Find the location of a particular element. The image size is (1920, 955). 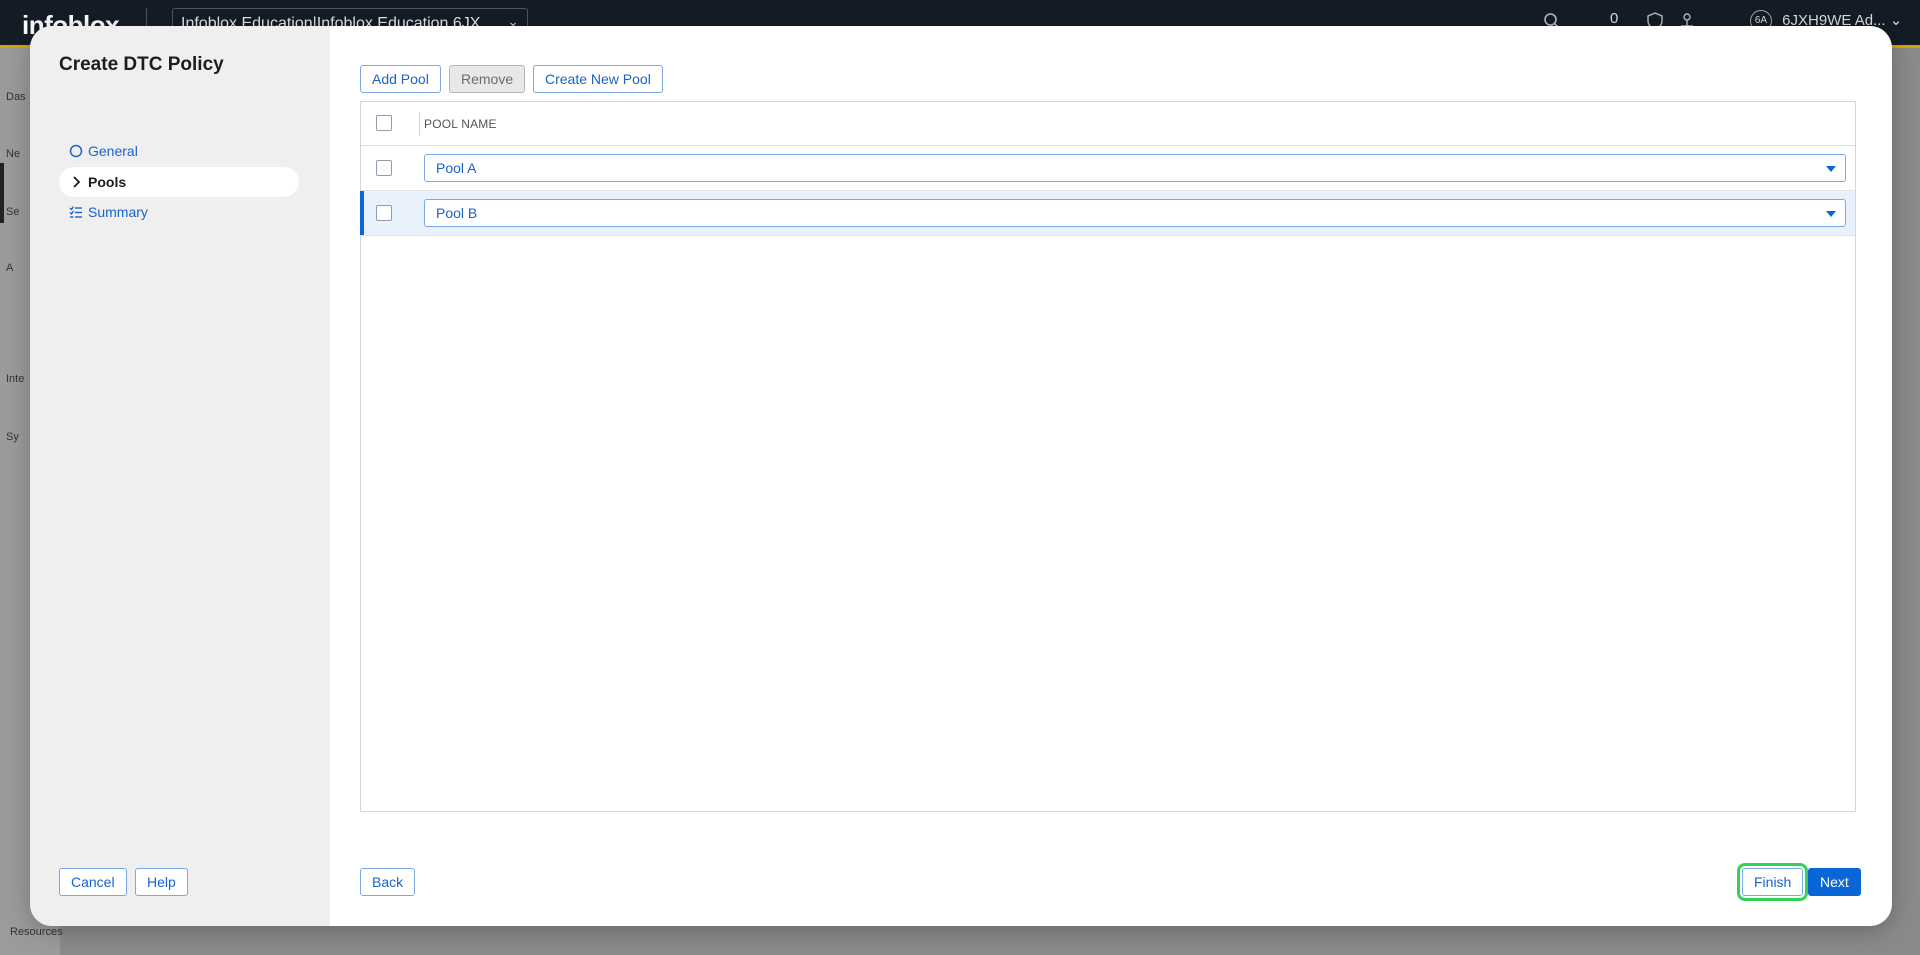

pool-select-value: Pool B is located at coordinates (457, 213).